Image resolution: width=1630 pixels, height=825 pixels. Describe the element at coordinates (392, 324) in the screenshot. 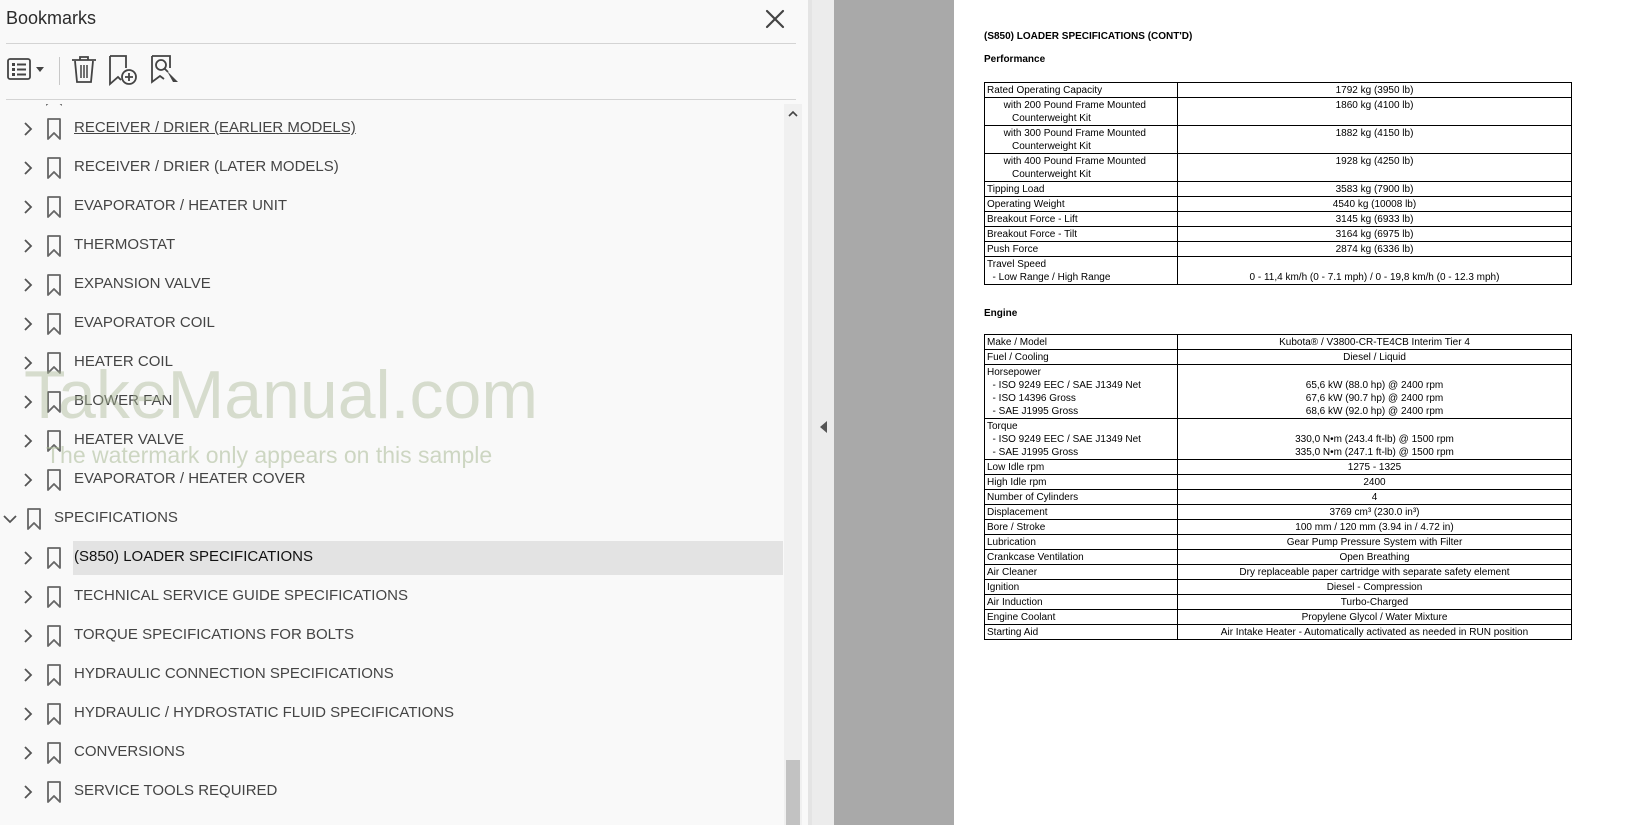

I see `bookmark-item: EVAPORATOR COIL` at that location.